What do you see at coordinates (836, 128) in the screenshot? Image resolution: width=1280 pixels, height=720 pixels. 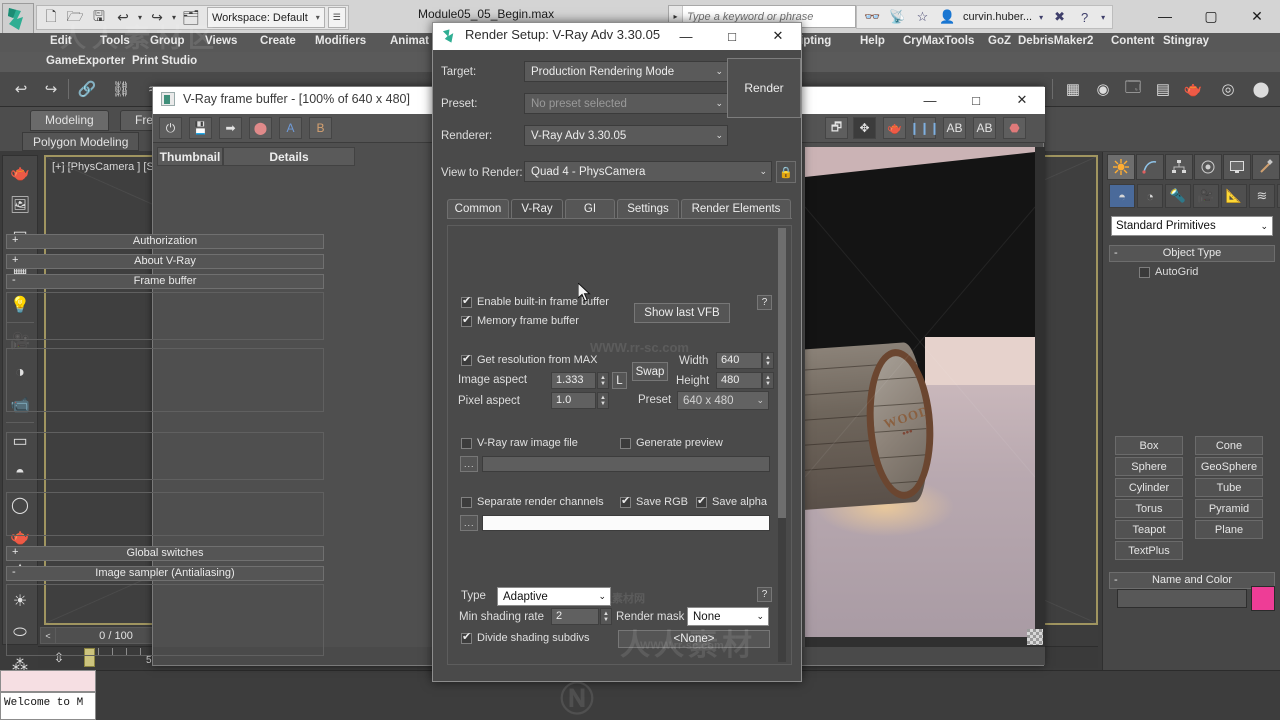 I see `vfb-duplicate-icon: 🗗` at bounding box center [836, 128].